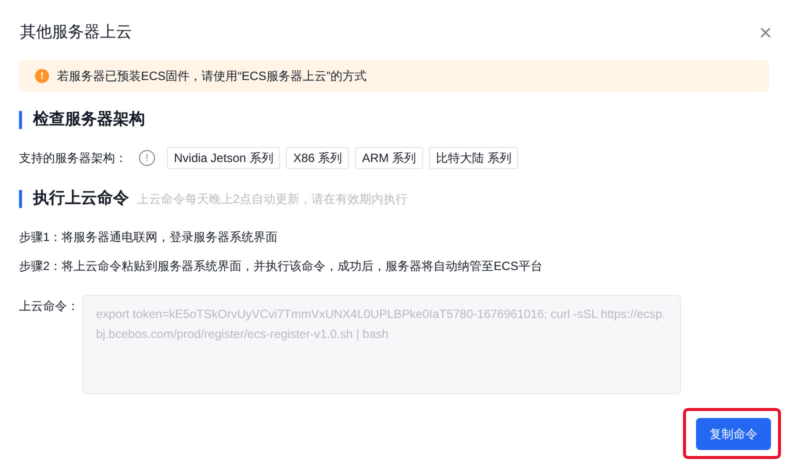 Image resolution: width=788 pixels, height=465 pixels. I want to click on architecture-tag: X86 系列, so click(318, 158).